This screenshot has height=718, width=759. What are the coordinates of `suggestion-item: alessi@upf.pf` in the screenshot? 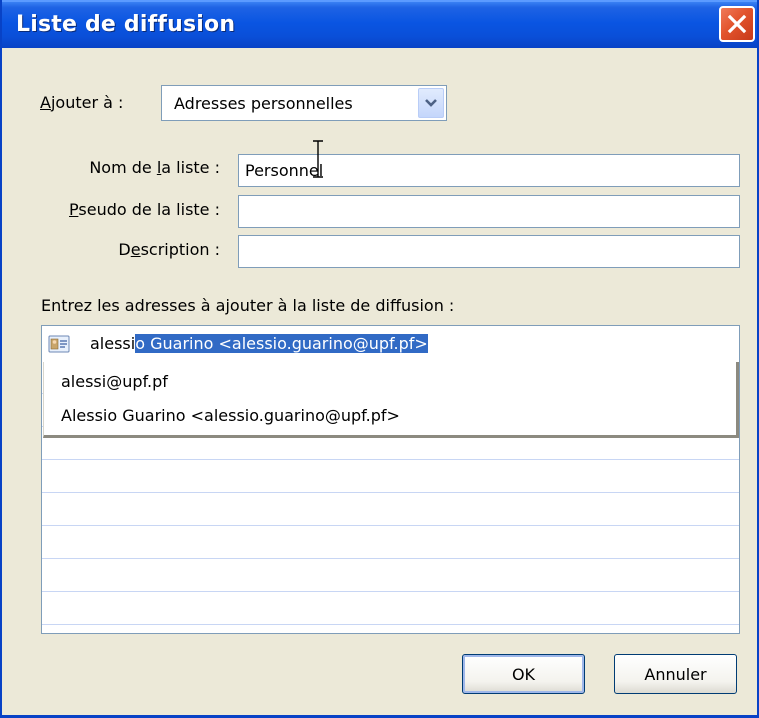 It's located at (114, 381).